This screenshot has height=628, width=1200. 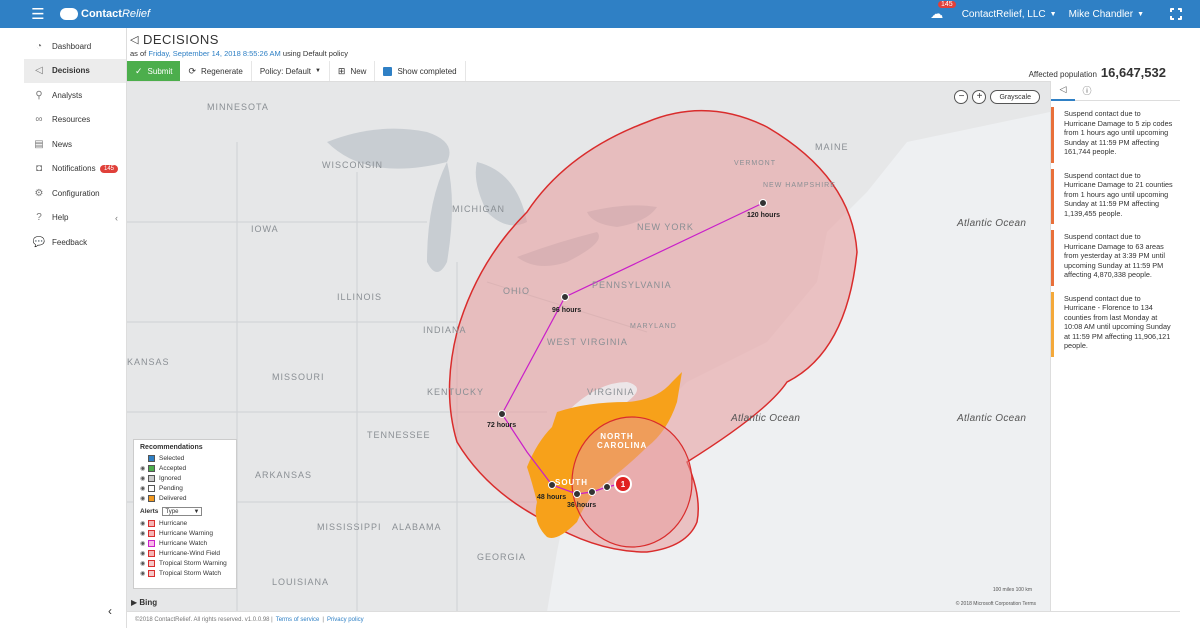 I want to click on map-style-selector: Grayscale, so click(x=1015, y=97).